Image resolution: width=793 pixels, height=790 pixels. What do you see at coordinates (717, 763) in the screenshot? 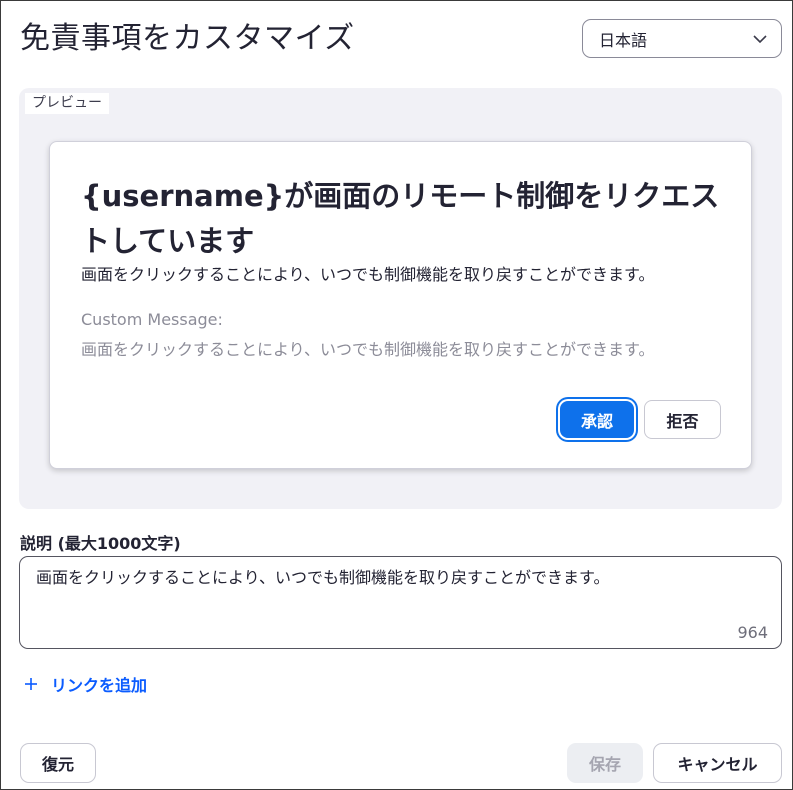
I see `cancel-button: キャンセル` at bounding box center [717, 763].